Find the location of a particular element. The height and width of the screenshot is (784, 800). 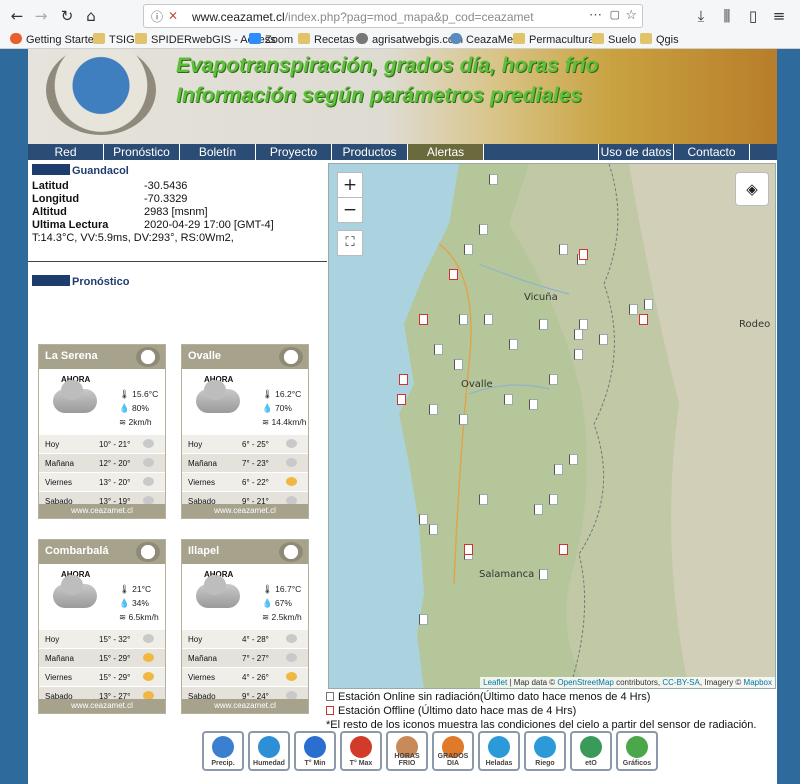

insecure-lock-icon: ⨯ is located at coordinates (173, 15).